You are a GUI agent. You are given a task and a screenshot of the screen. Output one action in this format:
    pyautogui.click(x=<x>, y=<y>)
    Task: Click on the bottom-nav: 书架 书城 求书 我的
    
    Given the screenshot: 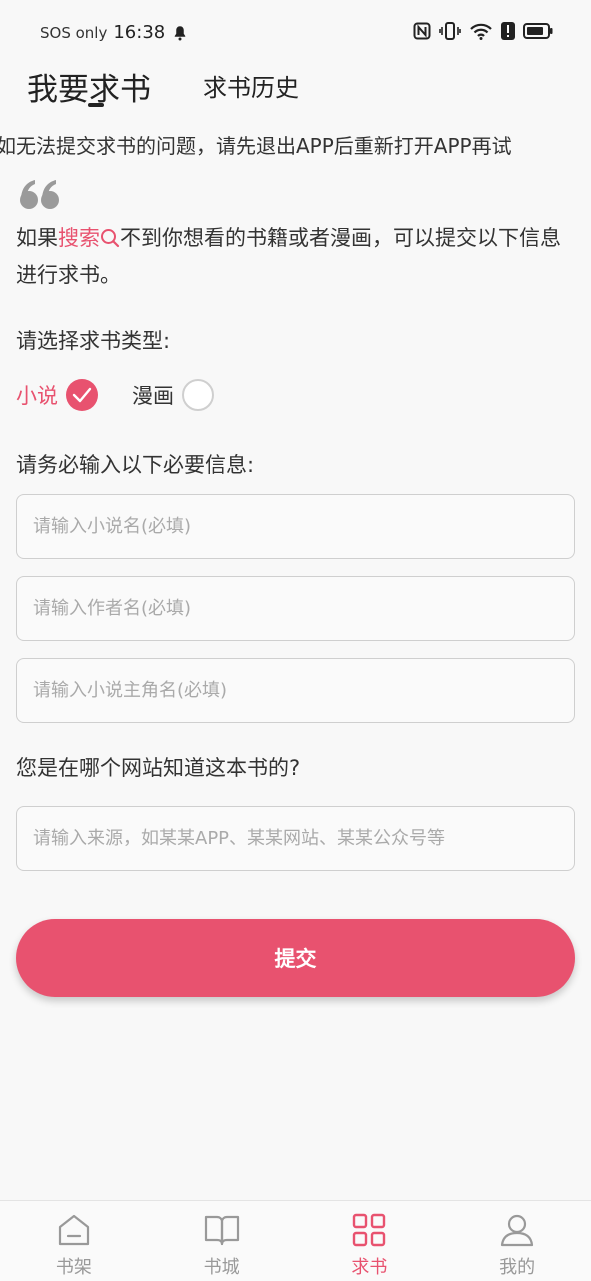 What is the action you would take?
    pyautogui.click(x=295, y=1240)
    